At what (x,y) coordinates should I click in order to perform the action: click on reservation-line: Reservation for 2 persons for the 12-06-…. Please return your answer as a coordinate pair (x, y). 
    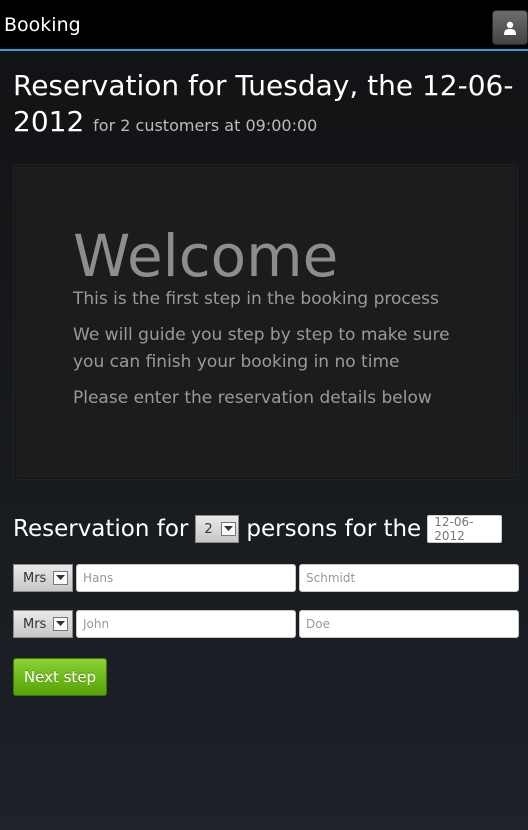
    Looking at the image, I should click on (258, 529).